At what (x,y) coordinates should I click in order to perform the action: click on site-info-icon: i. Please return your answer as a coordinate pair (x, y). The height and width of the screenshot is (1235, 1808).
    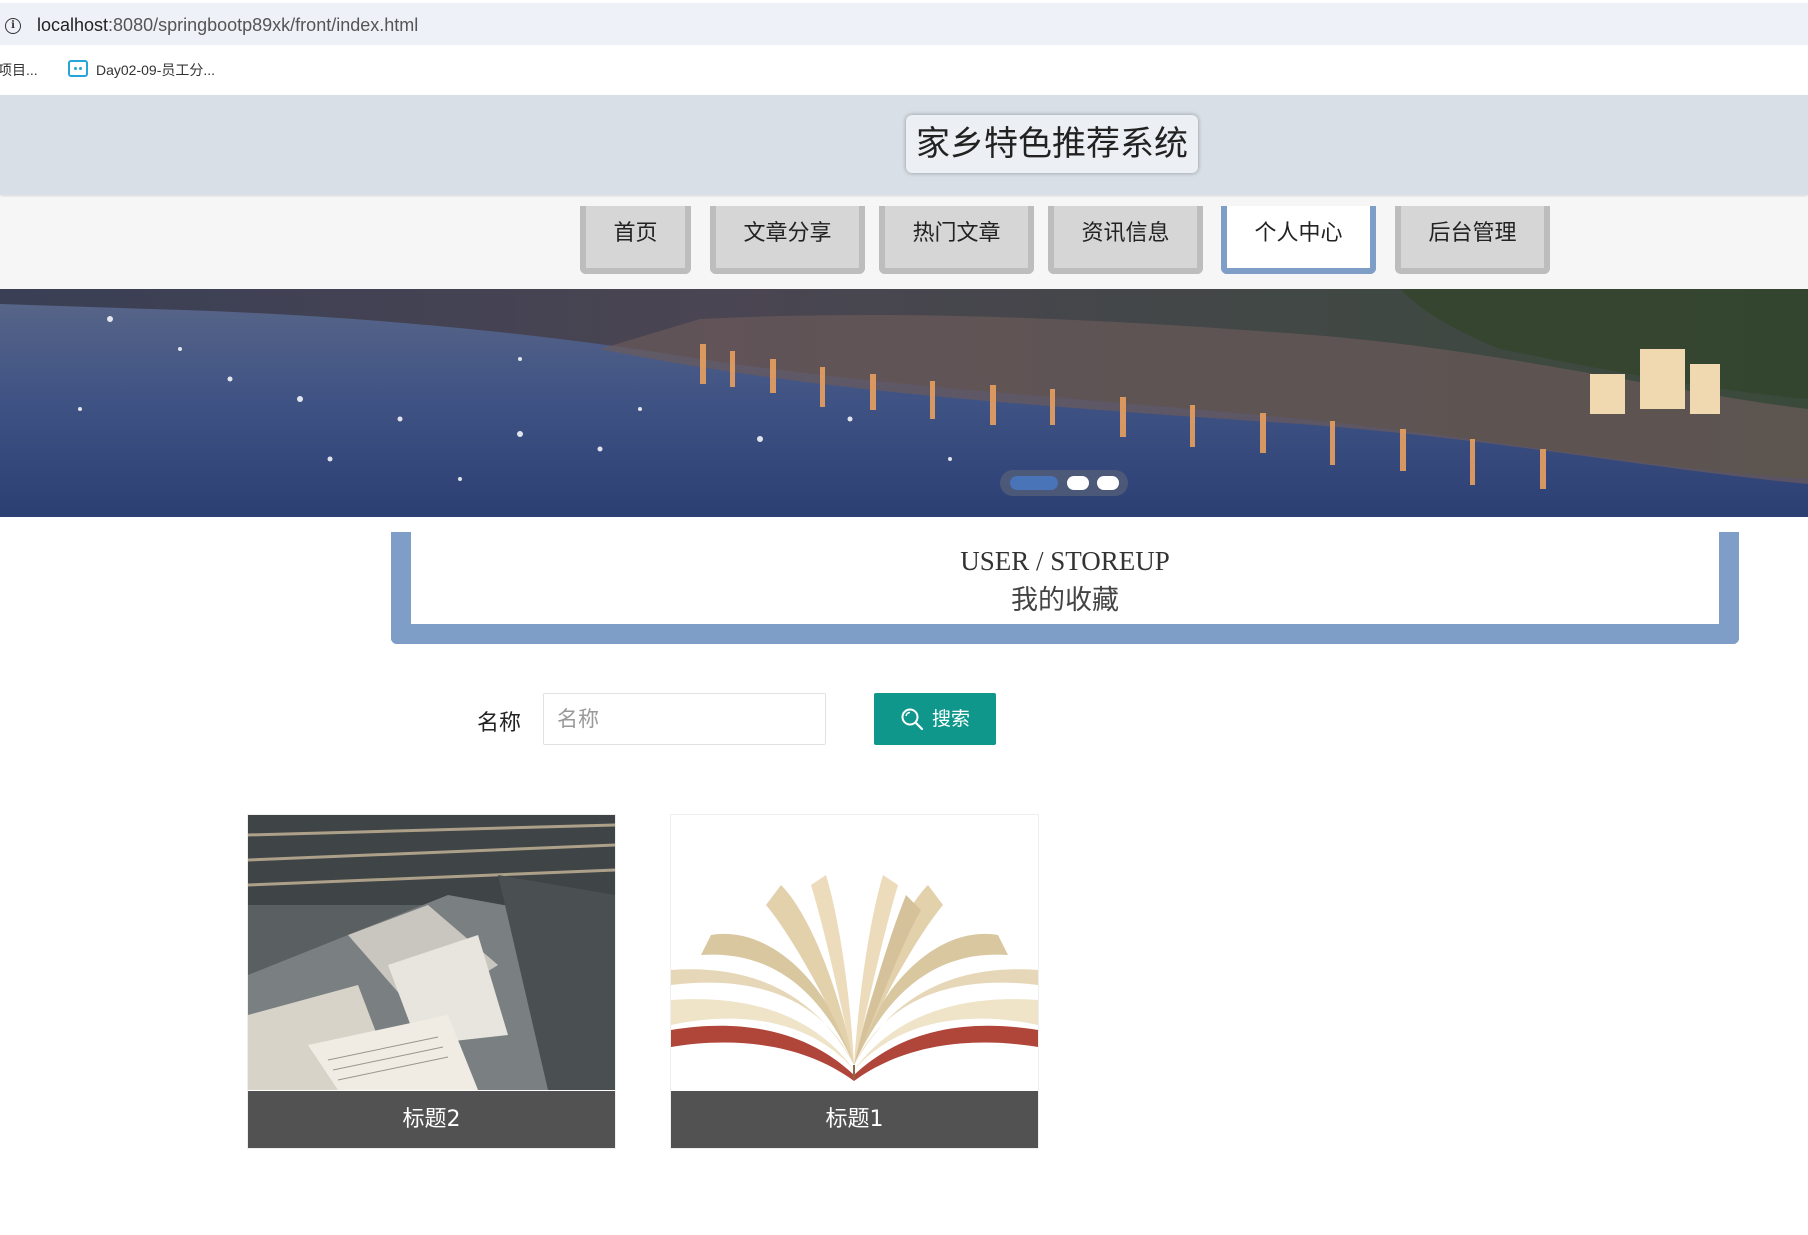
    Looking at the image, I should click on (13, 26).